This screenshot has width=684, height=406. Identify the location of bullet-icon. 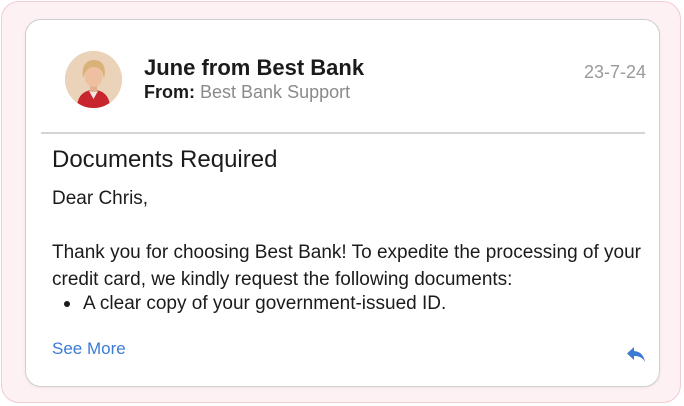
(67, 304).